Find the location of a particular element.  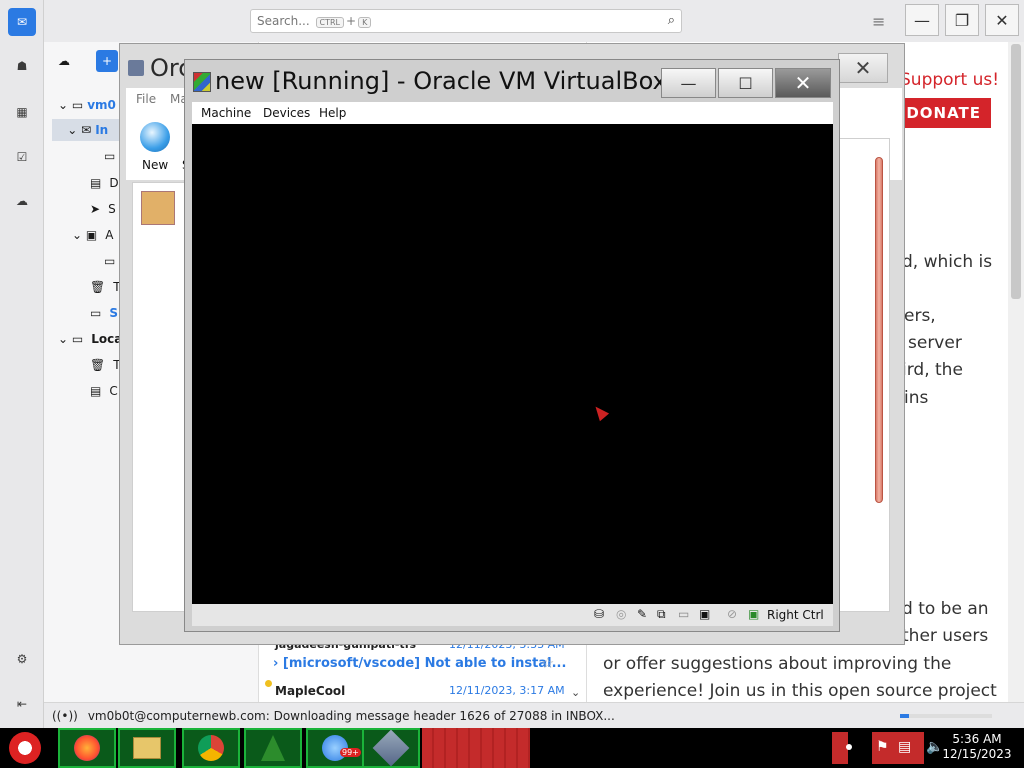

action-center-icon: ⚑ is located at coordinates (882, 747).